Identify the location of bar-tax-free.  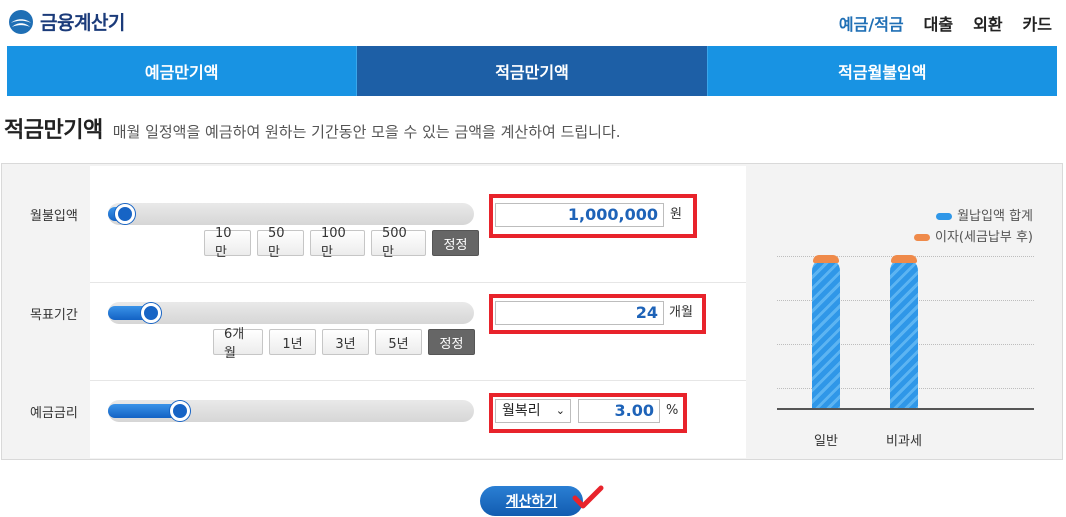
(904, 333).